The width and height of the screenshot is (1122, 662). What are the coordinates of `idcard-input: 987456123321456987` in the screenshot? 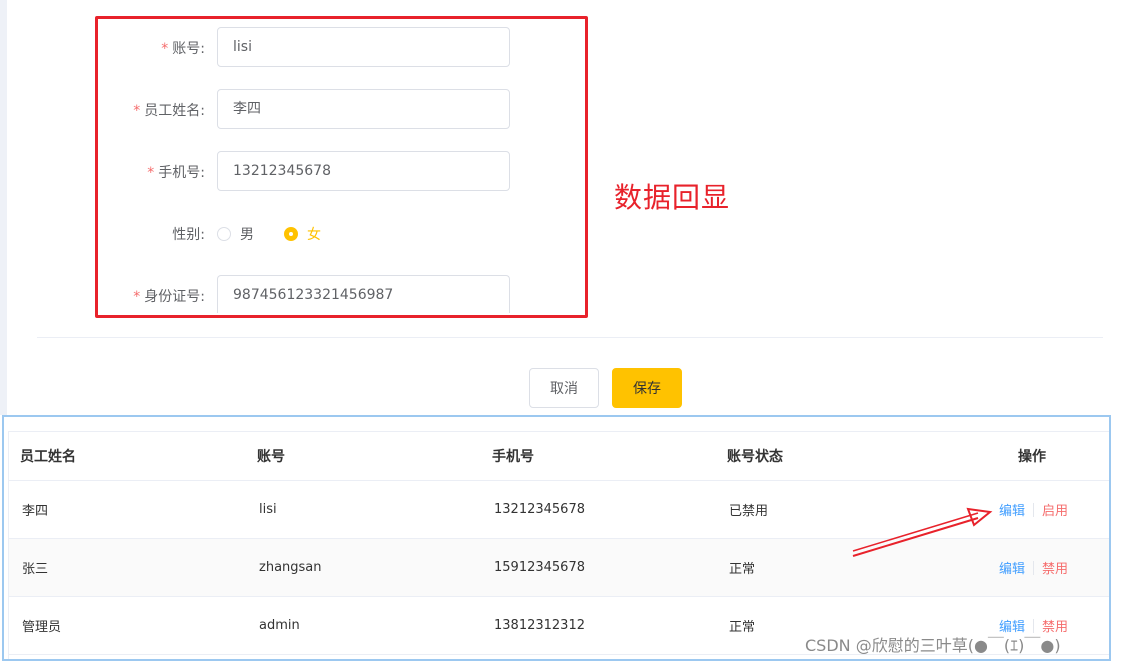 It's located at (363, 294).